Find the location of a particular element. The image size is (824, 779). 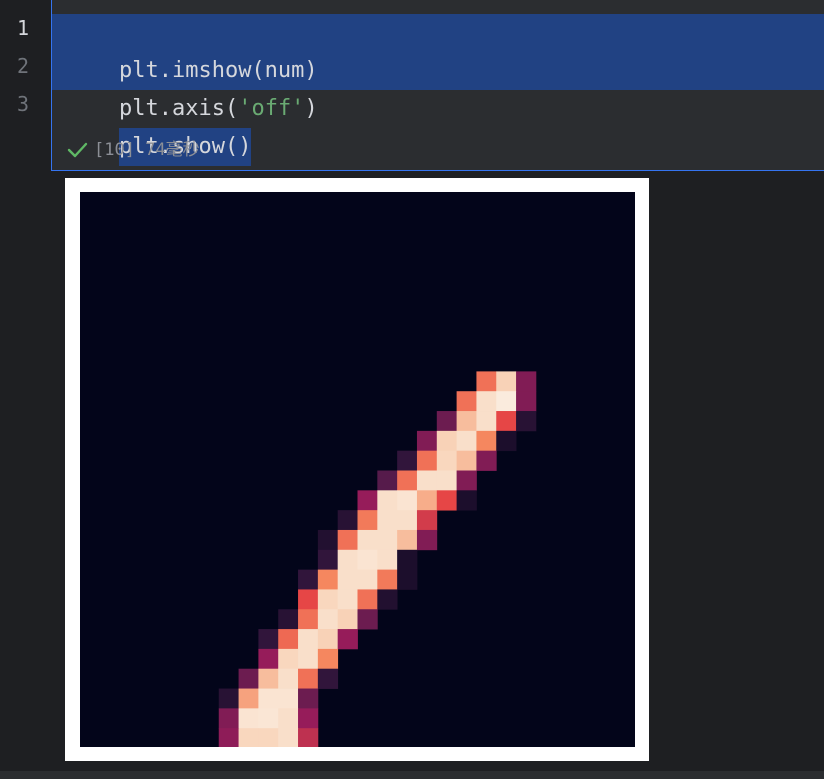

line-number-2: 2 is located at coordinates (23, 66).